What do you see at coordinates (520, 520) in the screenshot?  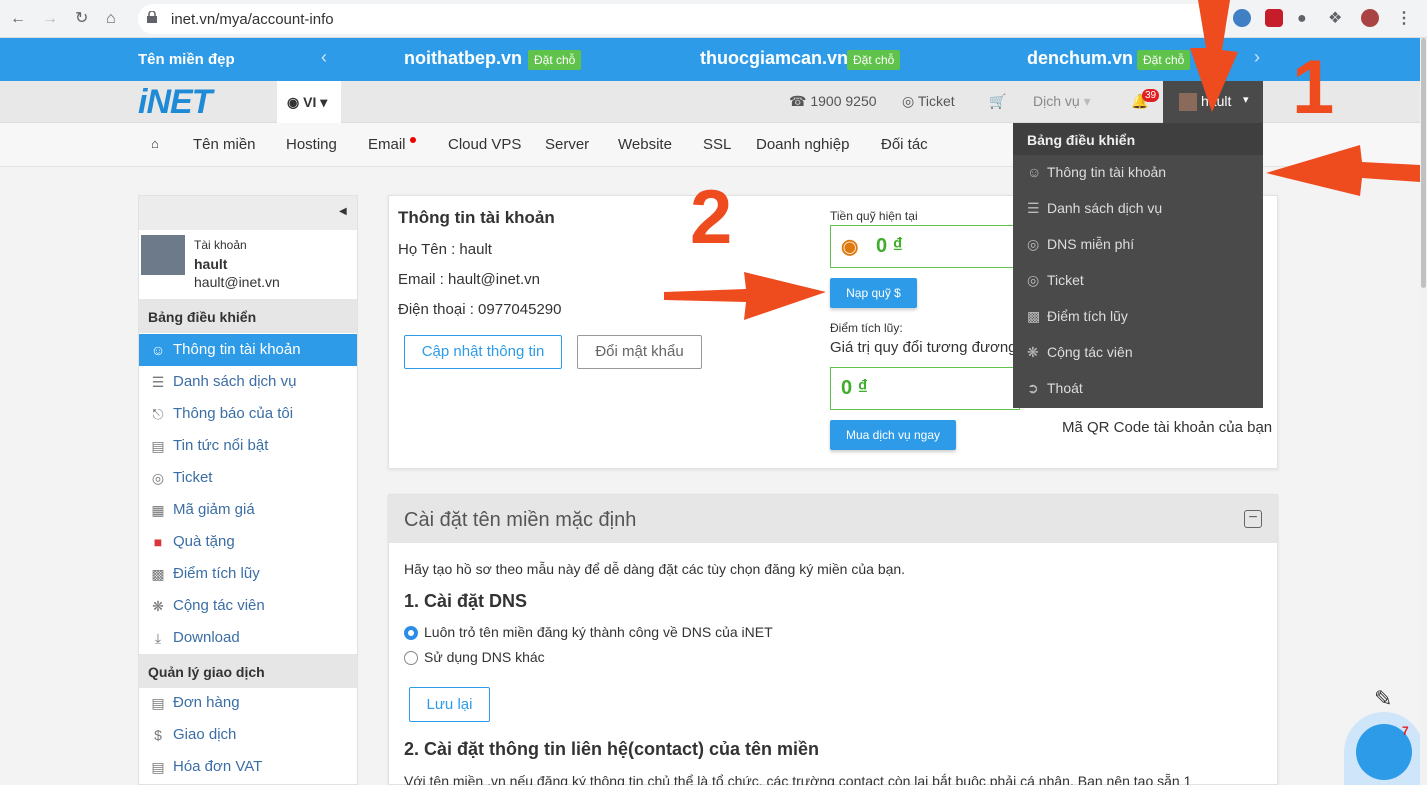 I see `card-title: Cài đặt tên miền mặc định` at bounding box center [520, 520].